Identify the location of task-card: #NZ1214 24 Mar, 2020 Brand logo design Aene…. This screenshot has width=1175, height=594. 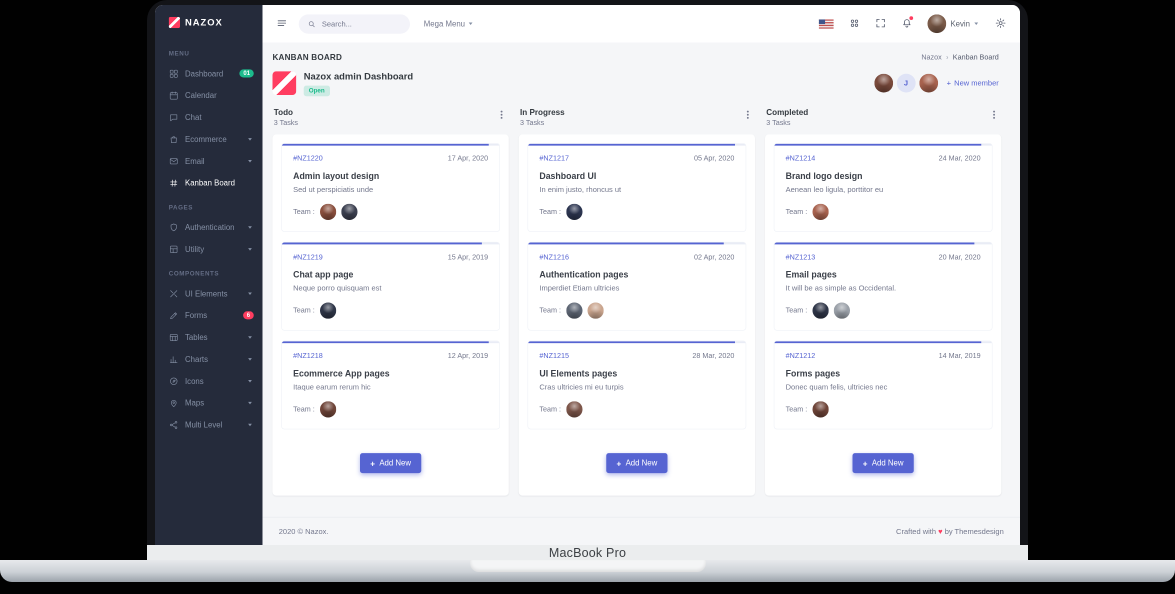
(883, 187).